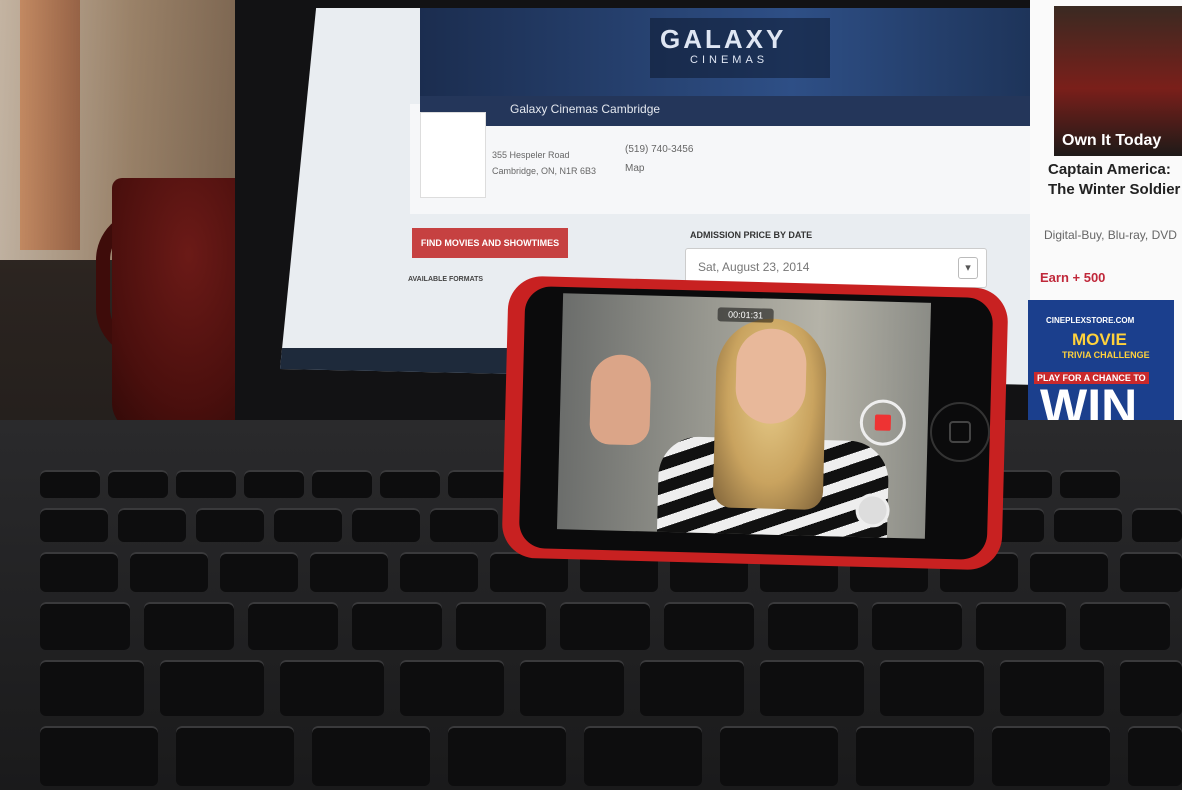 This screenshot has width=1182, height=790. What do you see at coordinates (745, 315) in the screenshot?
I see `recording-timer: 00:01:31` at bounding box center [745, 315].